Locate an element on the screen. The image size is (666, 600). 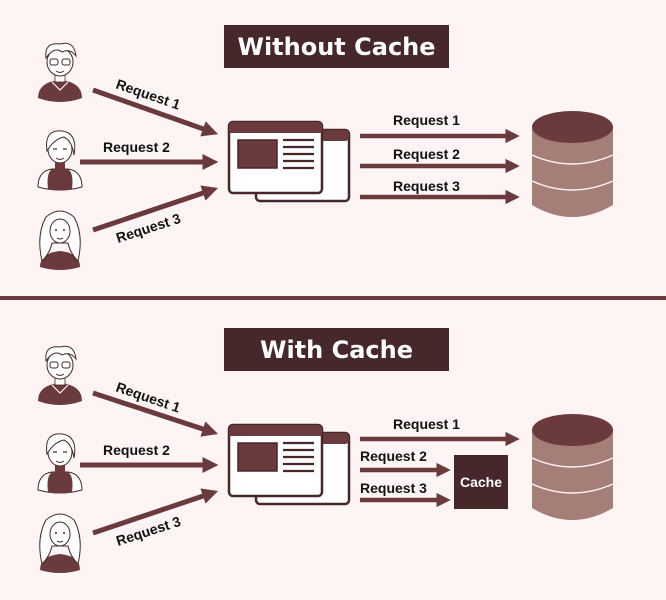
panel-title: Without Cache is located at coordinates (336, 47).